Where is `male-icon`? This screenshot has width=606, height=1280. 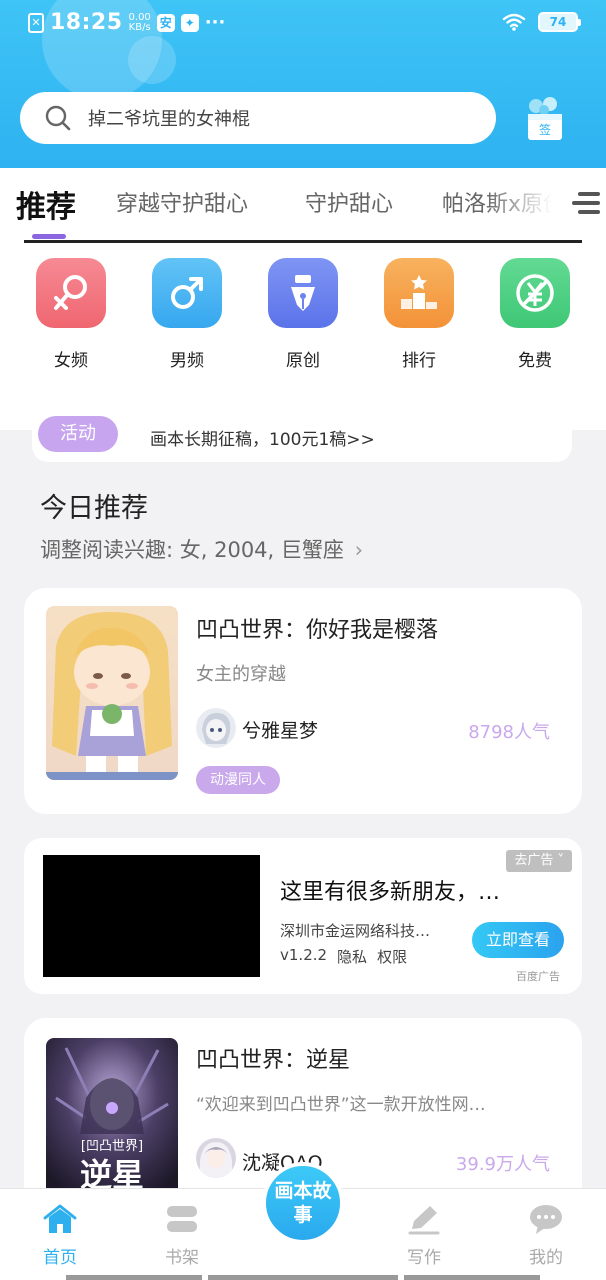 male-icon is located at coordinates (187, 293).